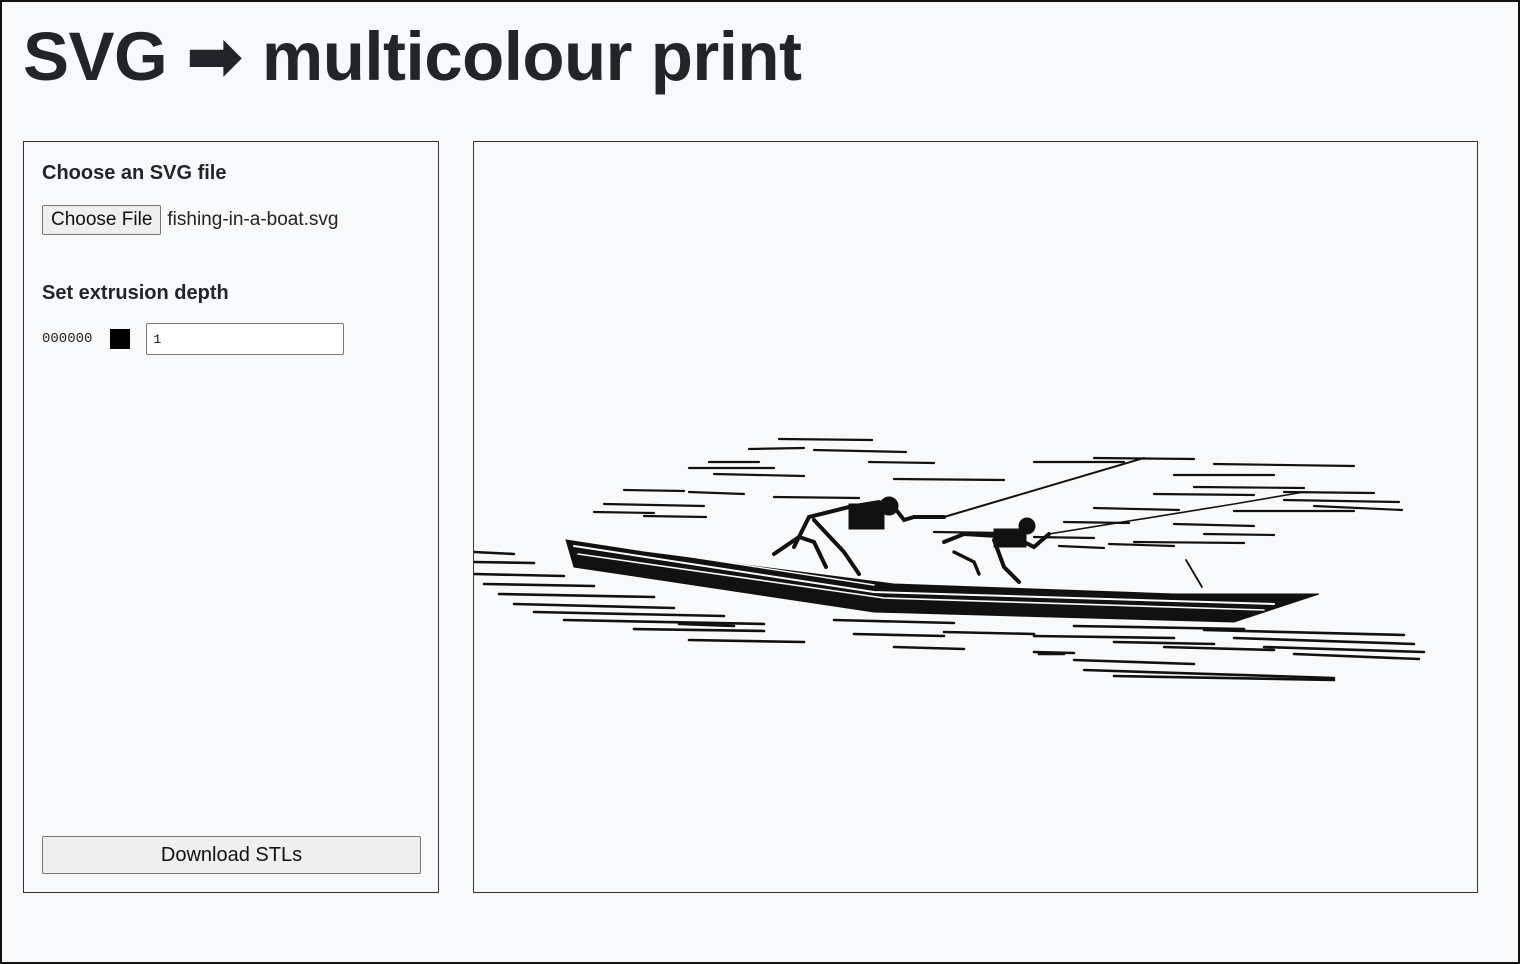 The height and width of the screenshot is (964, 1520). I want to click on selected-file-name: fishing-in-a-boat.svg, so click(253, 219).